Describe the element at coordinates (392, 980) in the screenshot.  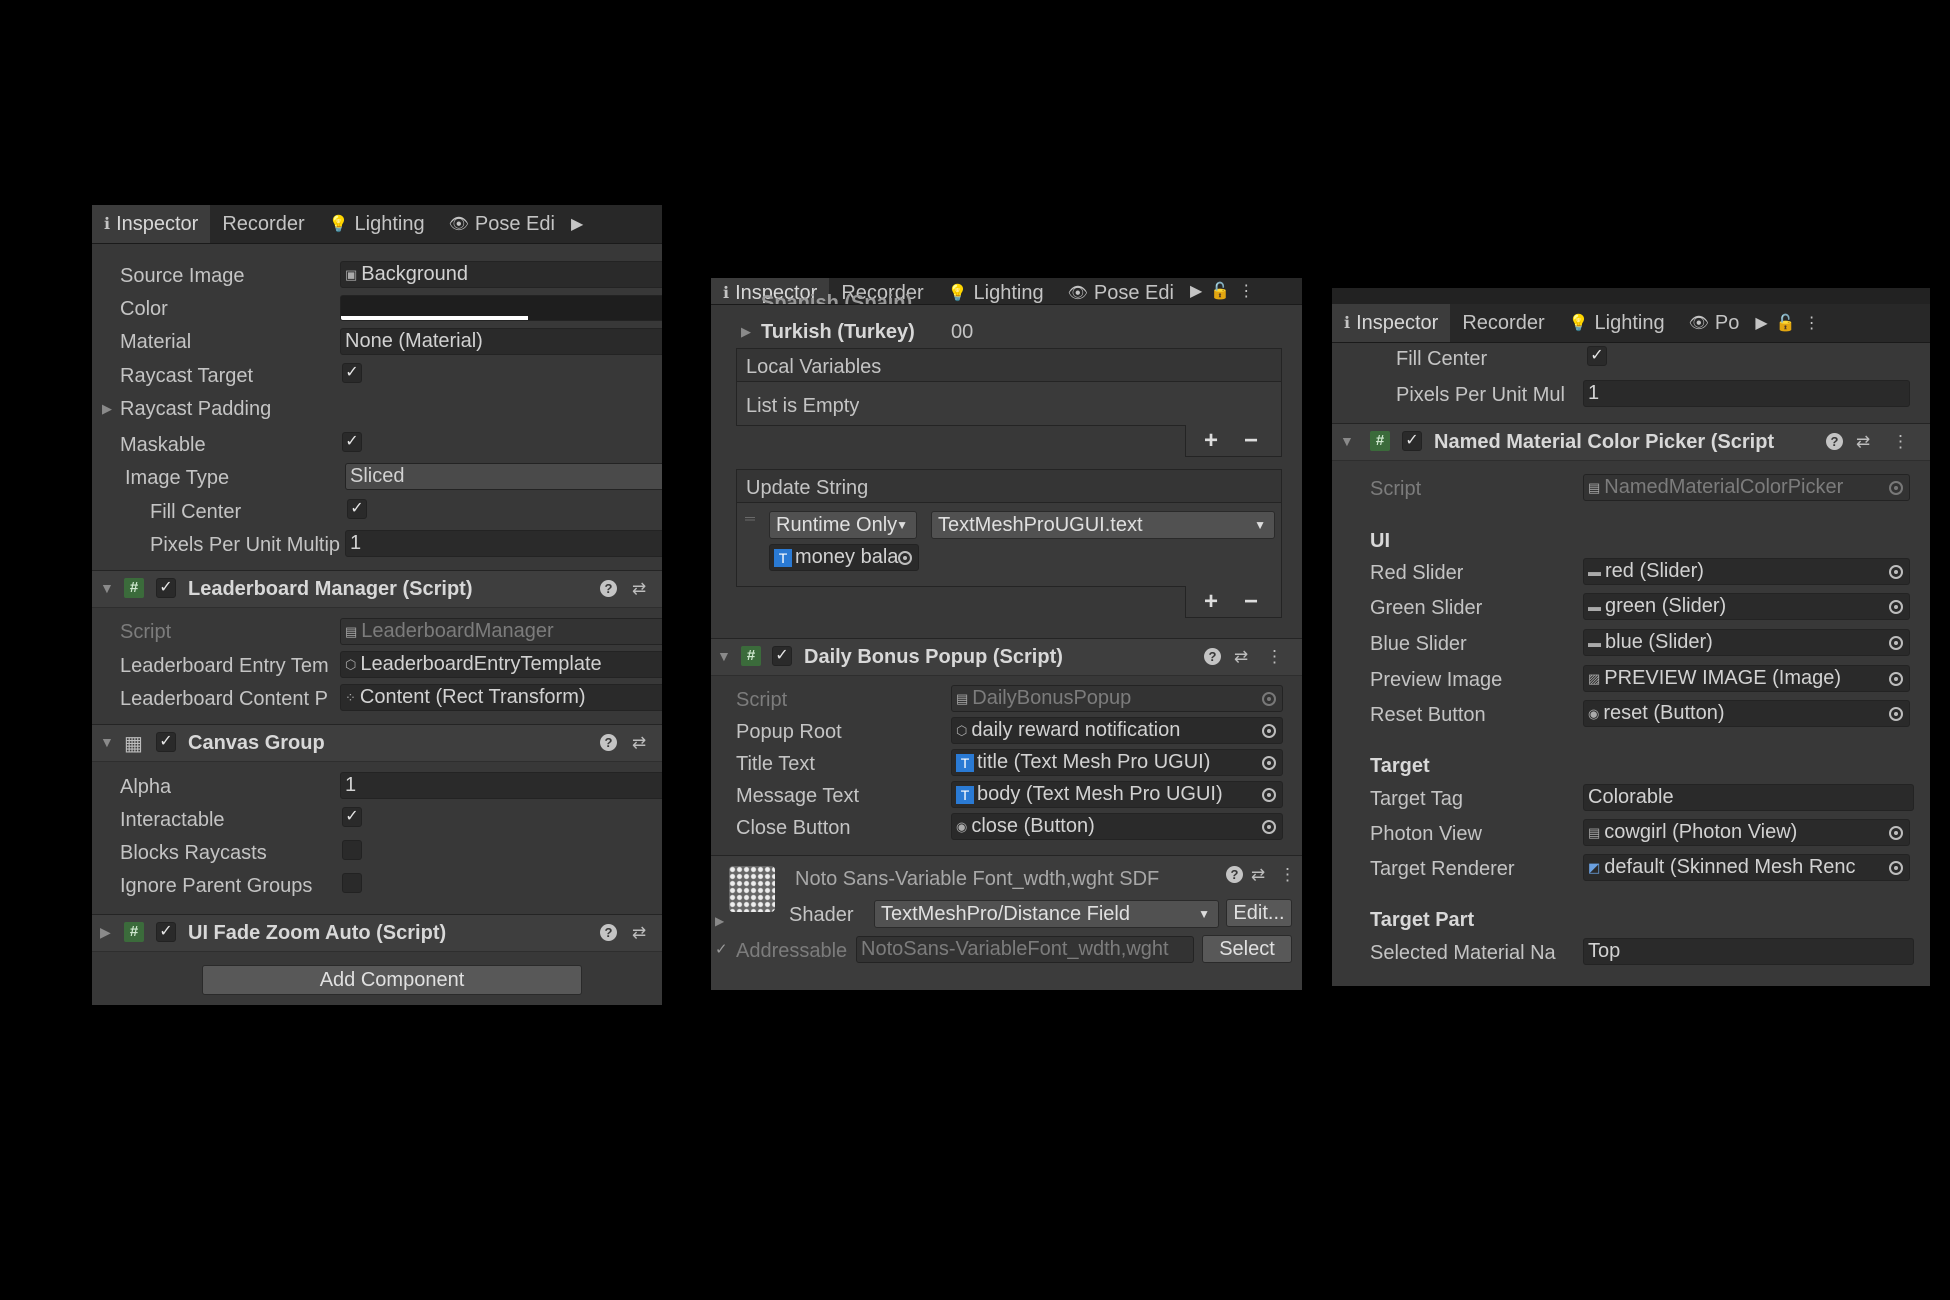
I see `add-component-button: Add Component` at that location.